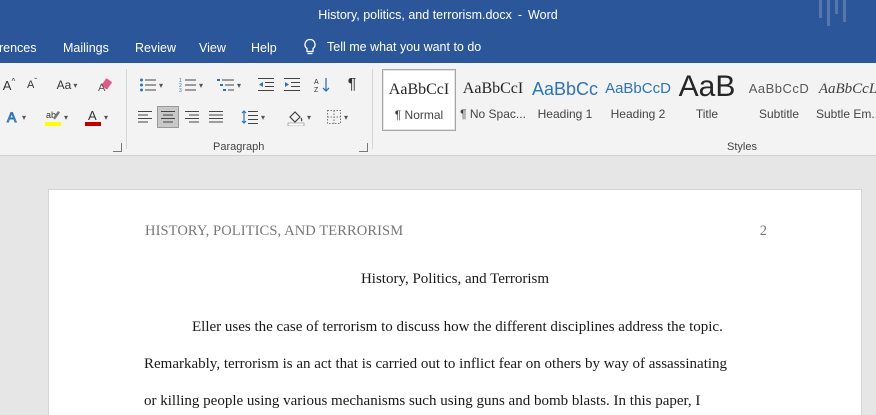 Image resolution: width=876 pixels, height=415 pixels. I want to click on numbering-button: 1 2 3 ▾, so click(191, 85).